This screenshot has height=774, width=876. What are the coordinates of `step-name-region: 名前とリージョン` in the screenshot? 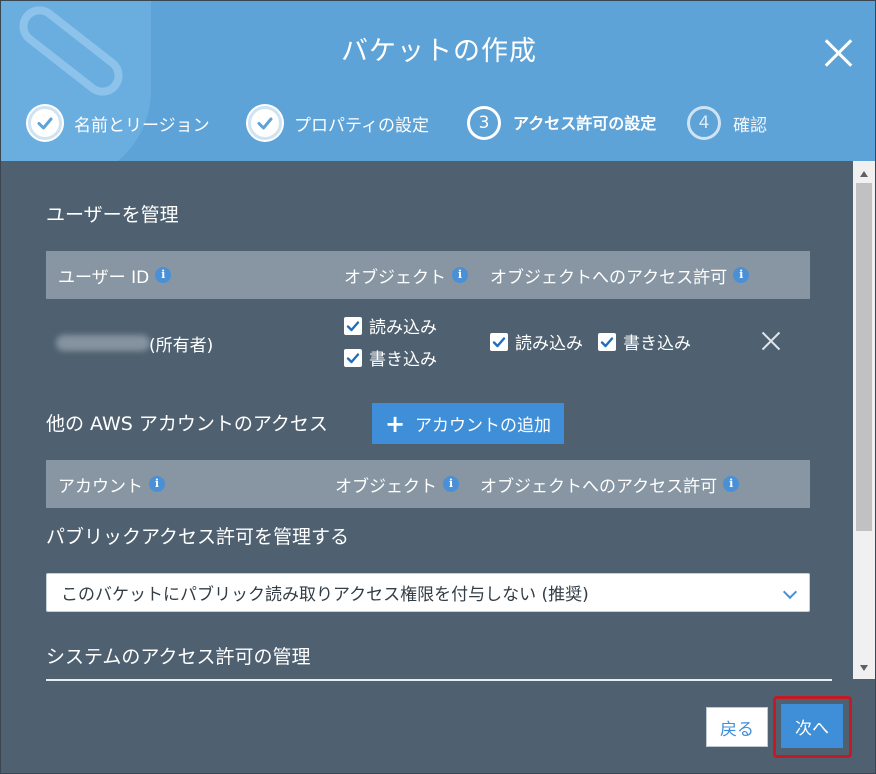 It's located at (119, 123).